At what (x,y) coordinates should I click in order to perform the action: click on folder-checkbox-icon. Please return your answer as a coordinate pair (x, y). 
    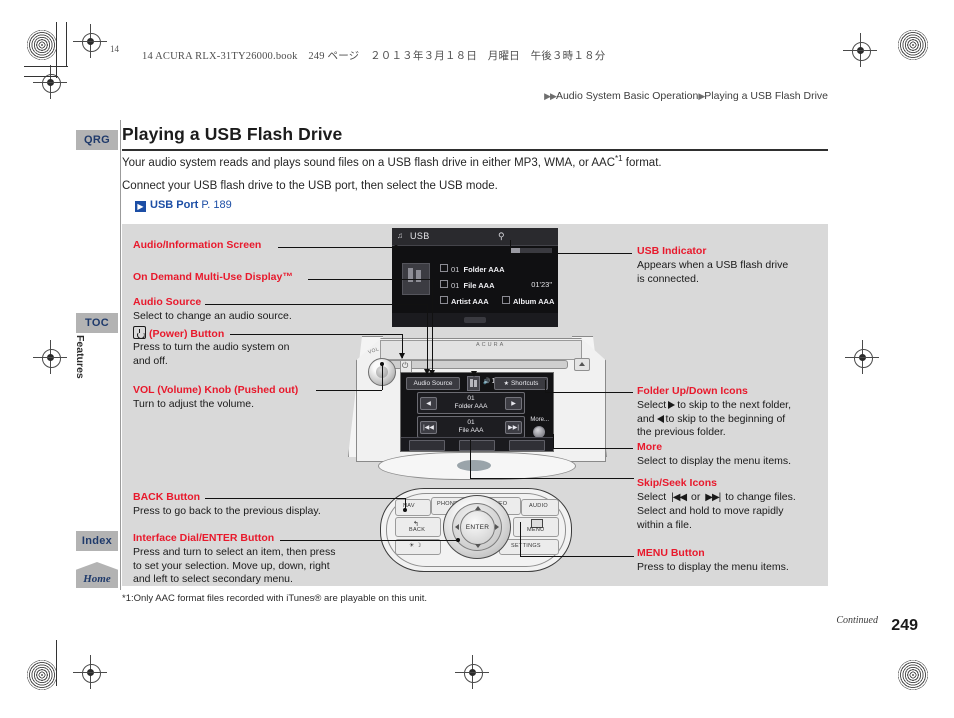
    Looking at the image, I should click on (444, 268).